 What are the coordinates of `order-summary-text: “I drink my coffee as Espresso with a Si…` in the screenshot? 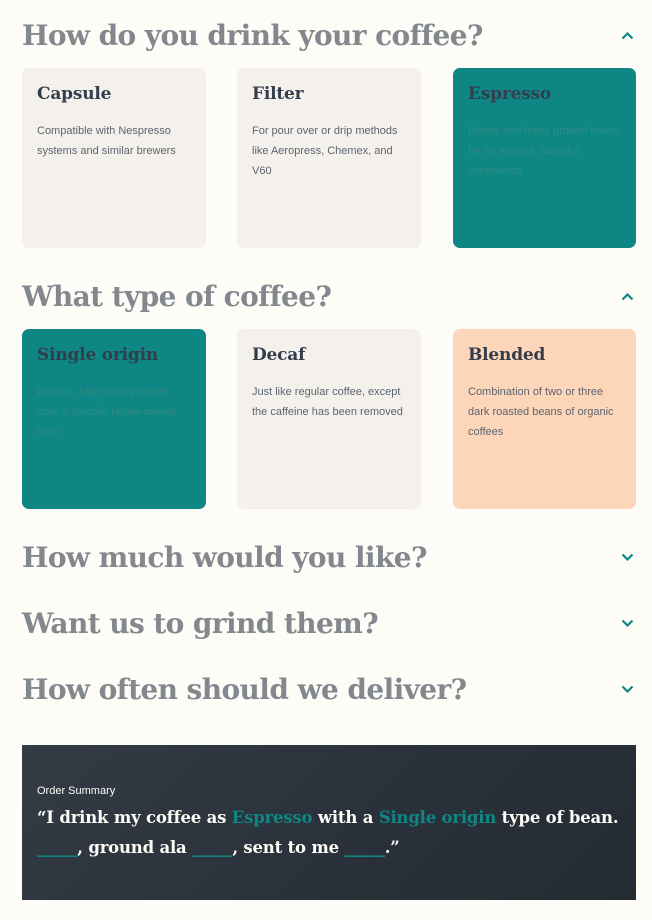 It's located at (329, 833).